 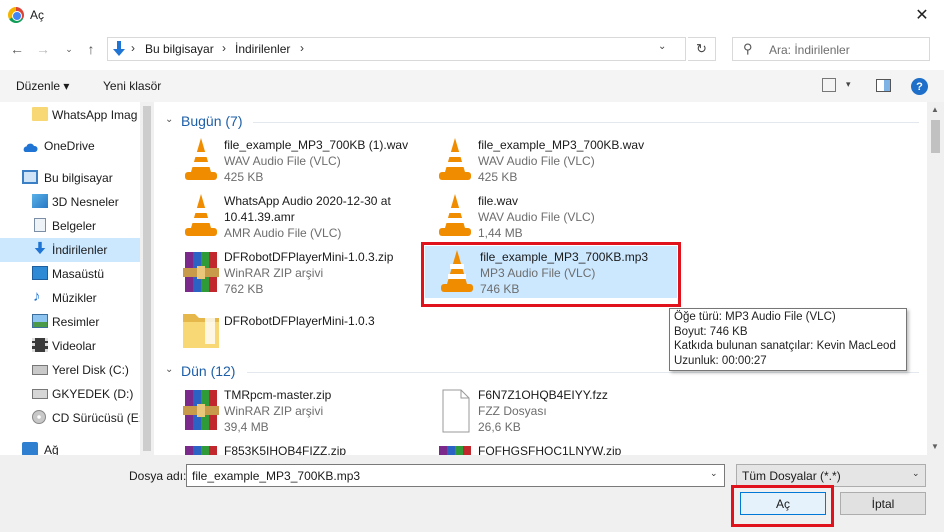 I want to click on title-bar: Aç ✕, so click(x=472, y=15).